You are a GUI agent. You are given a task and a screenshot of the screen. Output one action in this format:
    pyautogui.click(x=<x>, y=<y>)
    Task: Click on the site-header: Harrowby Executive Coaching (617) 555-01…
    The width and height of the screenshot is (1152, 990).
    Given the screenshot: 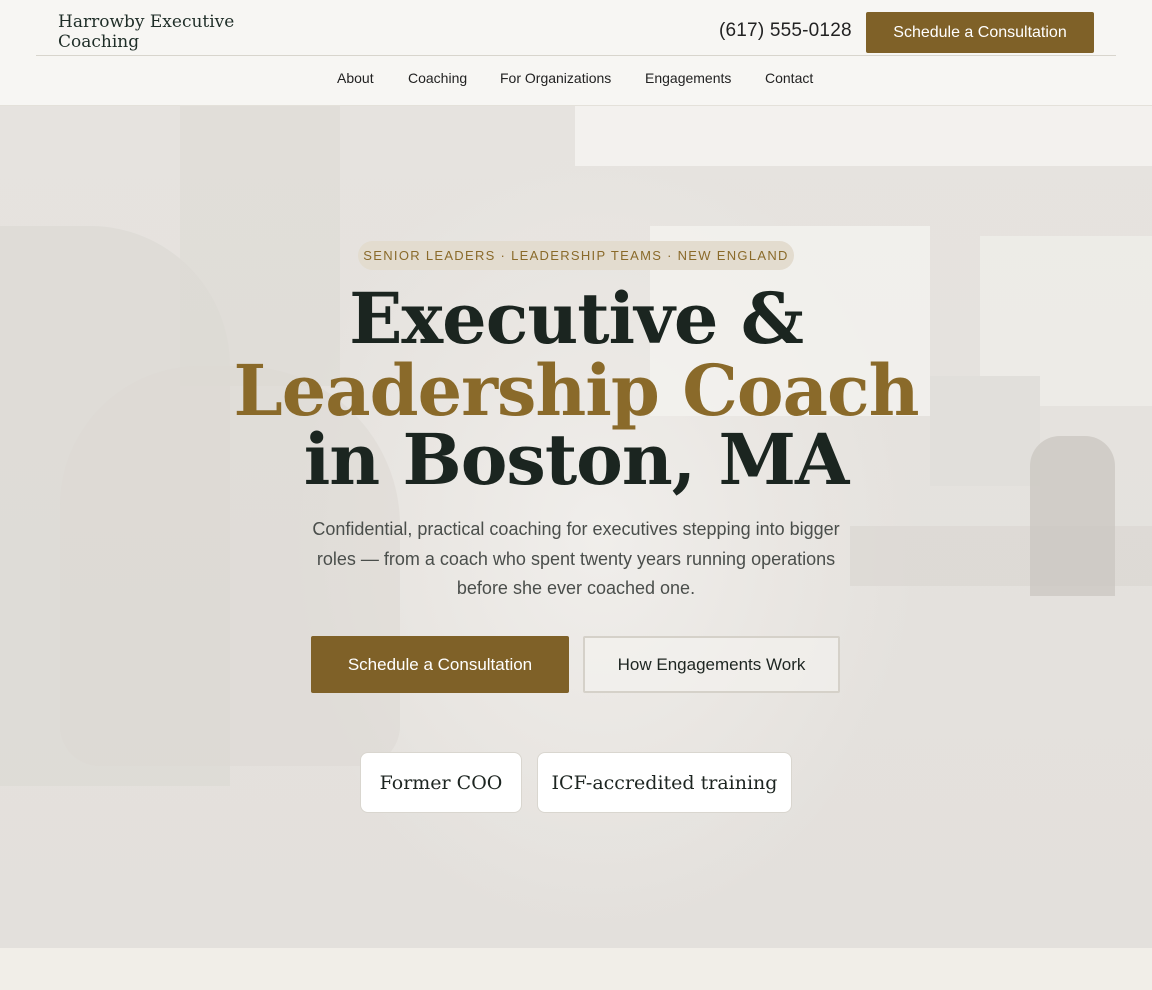 What is the action you would take?
    pyautogui.click(x=576, y=53)
    